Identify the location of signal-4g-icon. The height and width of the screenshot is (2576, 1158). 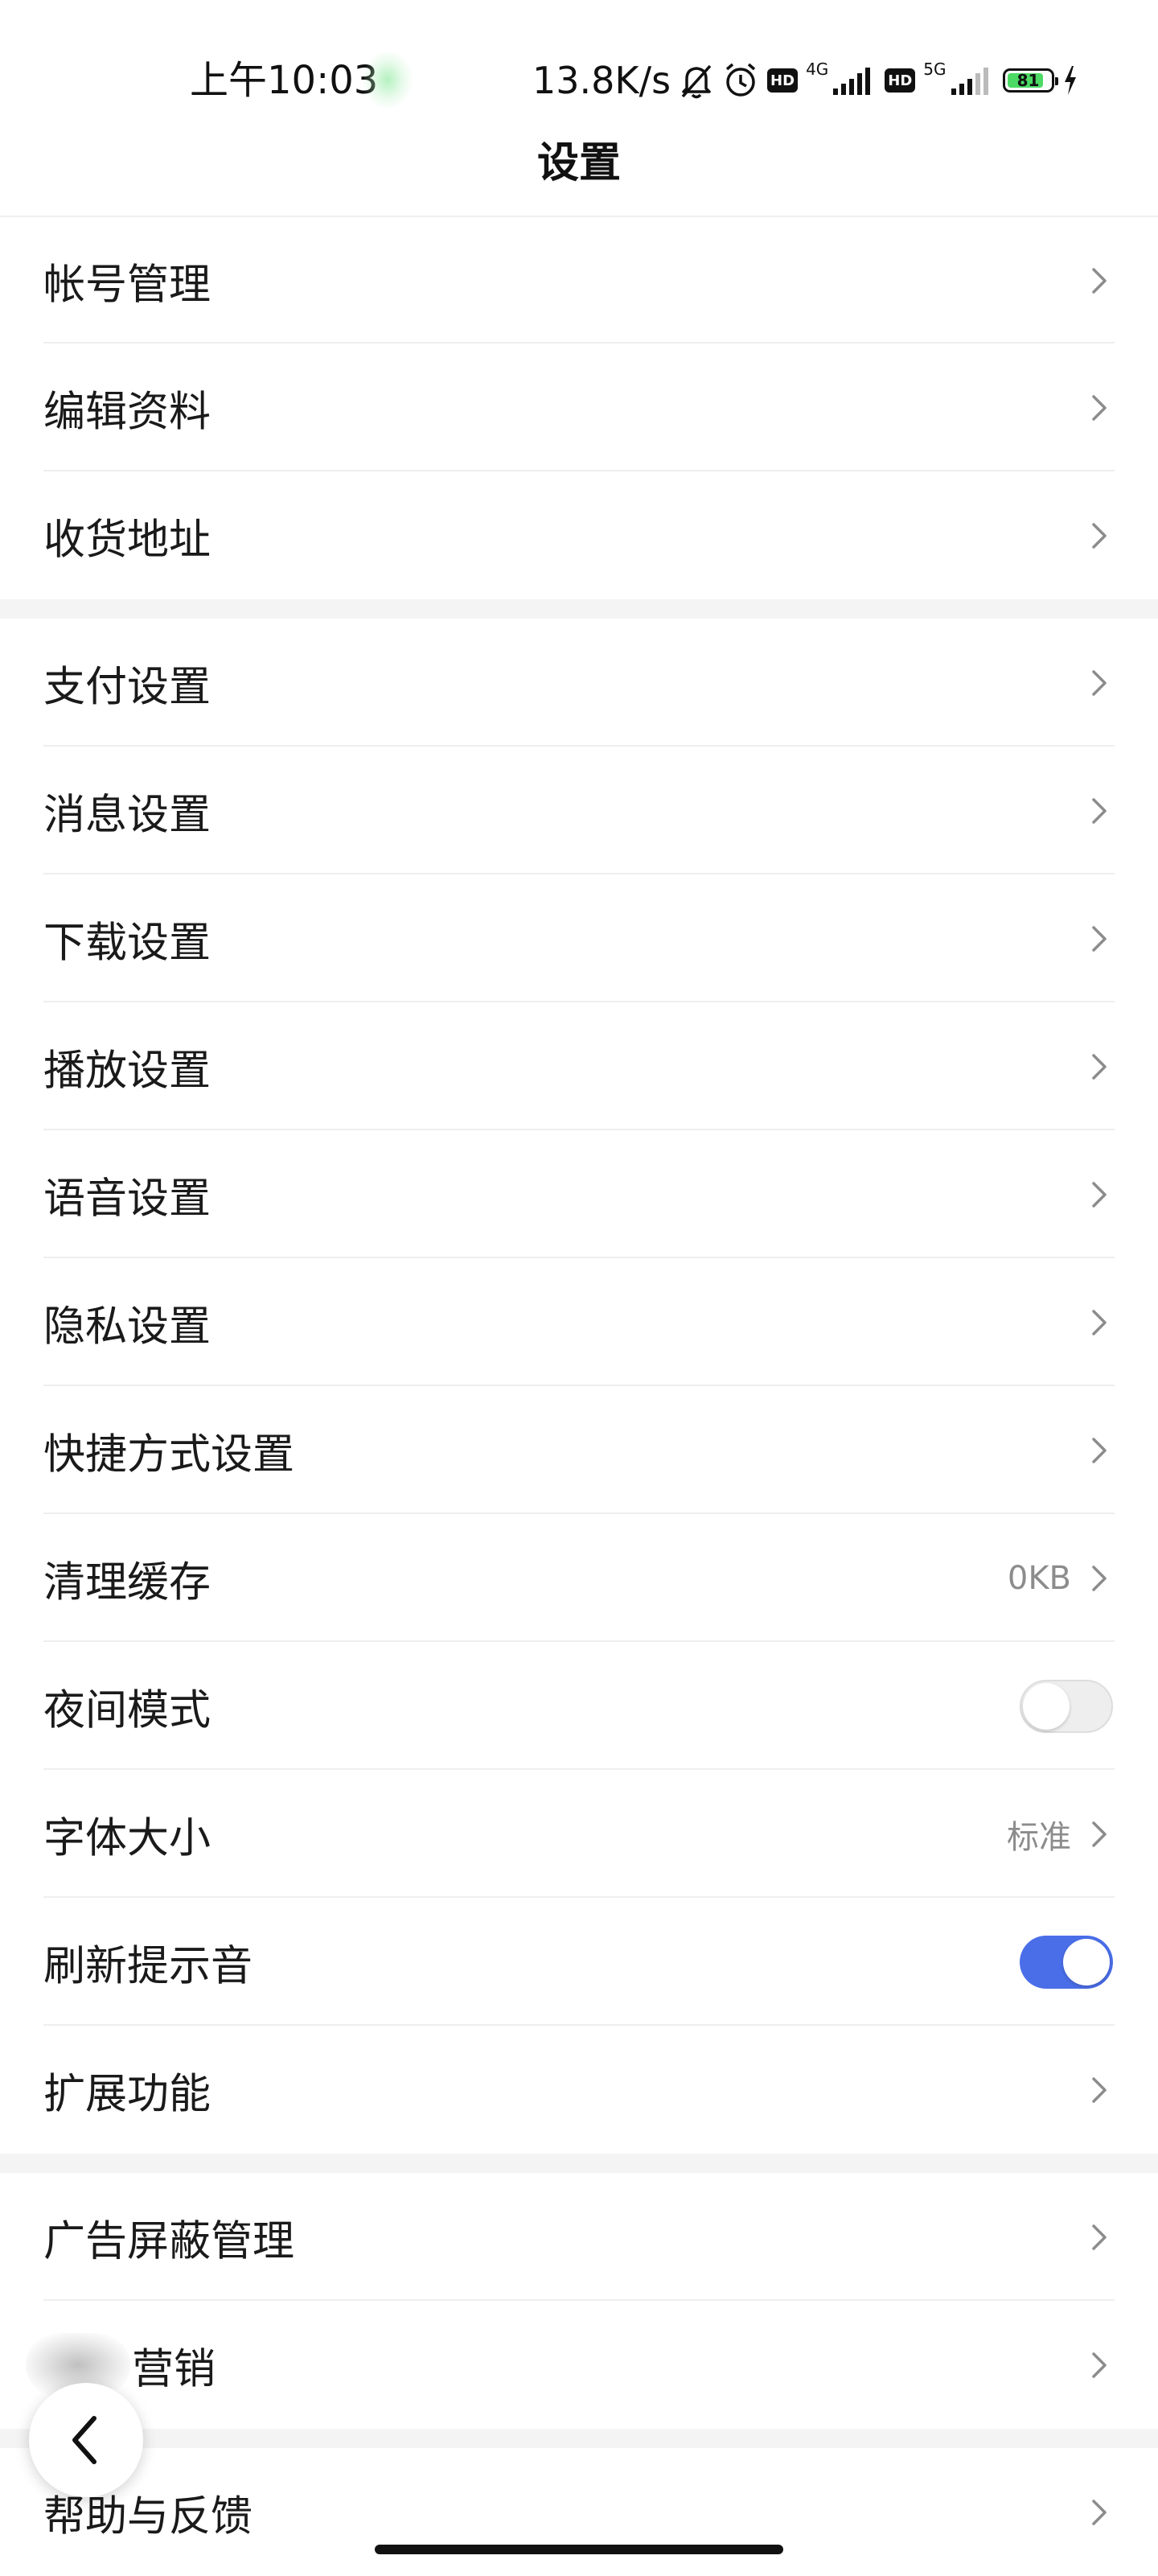
(855, 80).